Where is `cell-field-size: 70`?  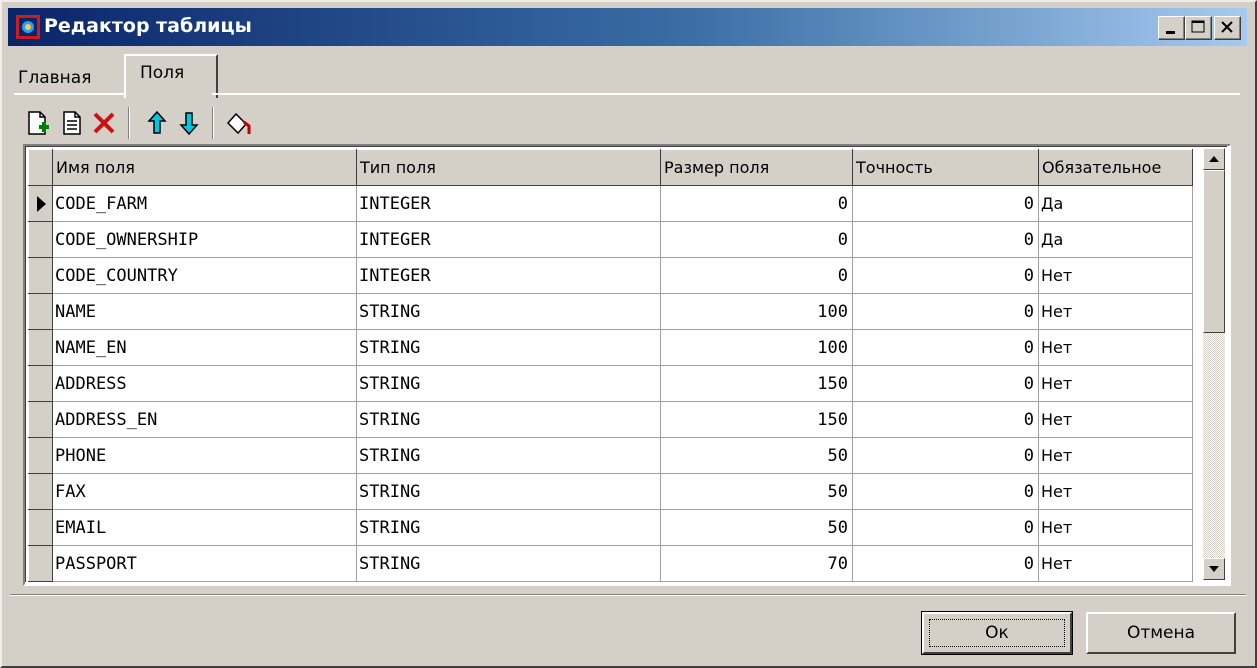 cell-field-size: 70 is located at coordinates (756, 563).